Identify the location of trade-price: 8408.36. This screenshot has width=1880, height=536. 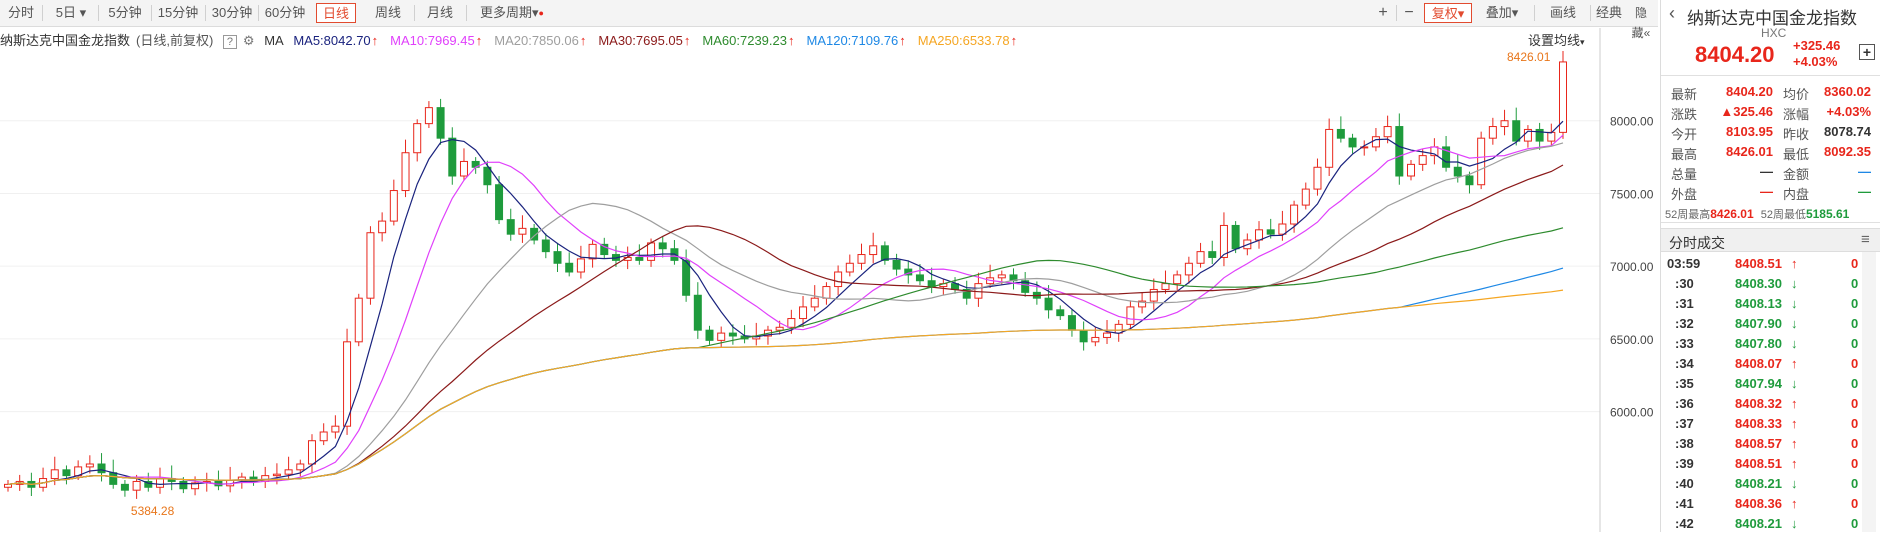
(1758, 503).